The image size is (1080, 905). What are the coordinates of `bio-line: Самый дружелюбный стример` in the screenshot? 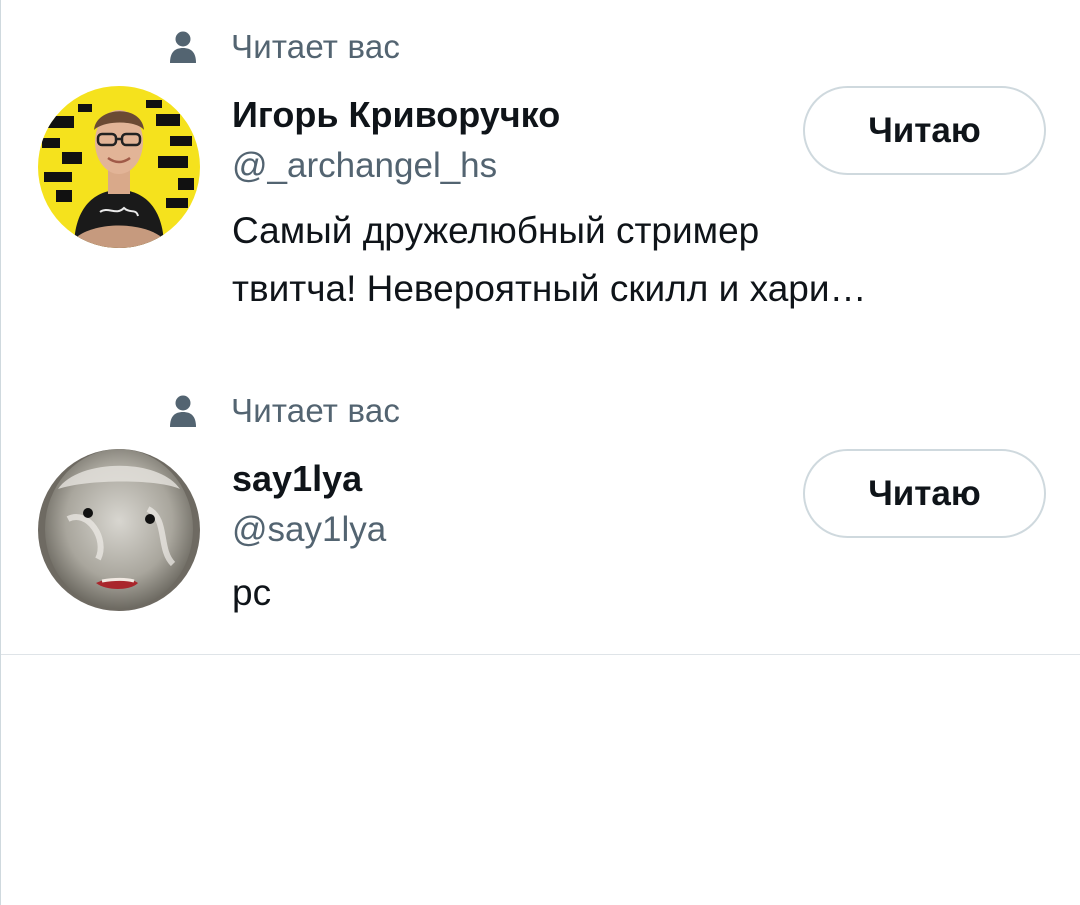 It's located at (496, 230).